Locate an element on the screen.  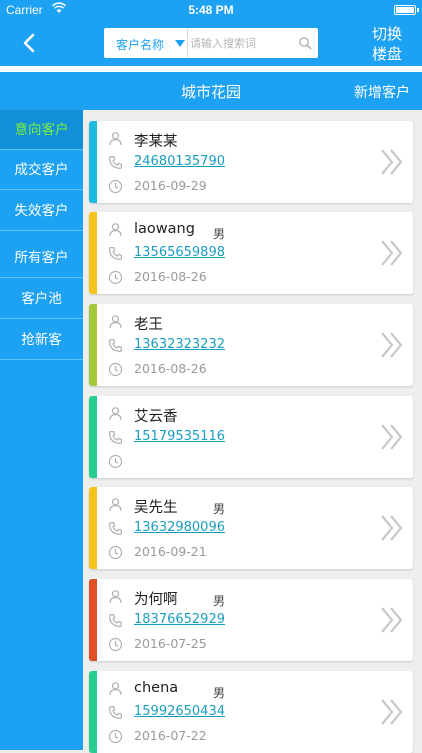
customer-phone-link: 13565659898 is located at coordinates (179, 252).